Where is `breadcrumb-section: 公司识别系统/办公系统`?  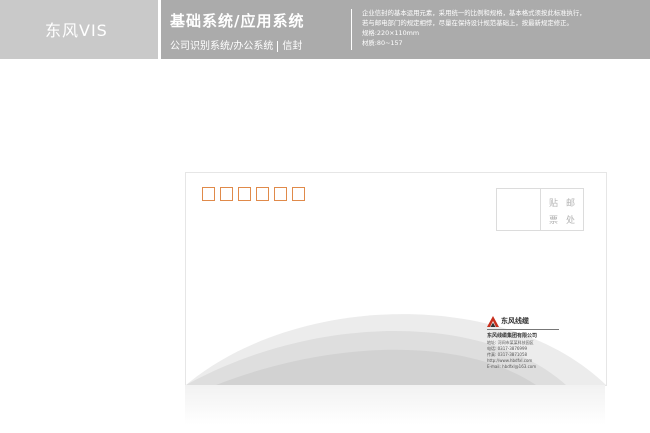
breadcrumb-section: 公司识别系统/办公系统 is located at coordinates (222, 46).